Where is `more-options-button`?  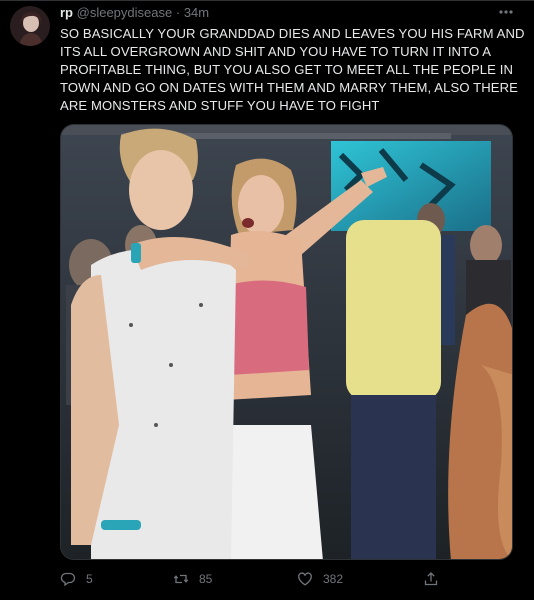
more-options-button is located at coordinates (506, 12).